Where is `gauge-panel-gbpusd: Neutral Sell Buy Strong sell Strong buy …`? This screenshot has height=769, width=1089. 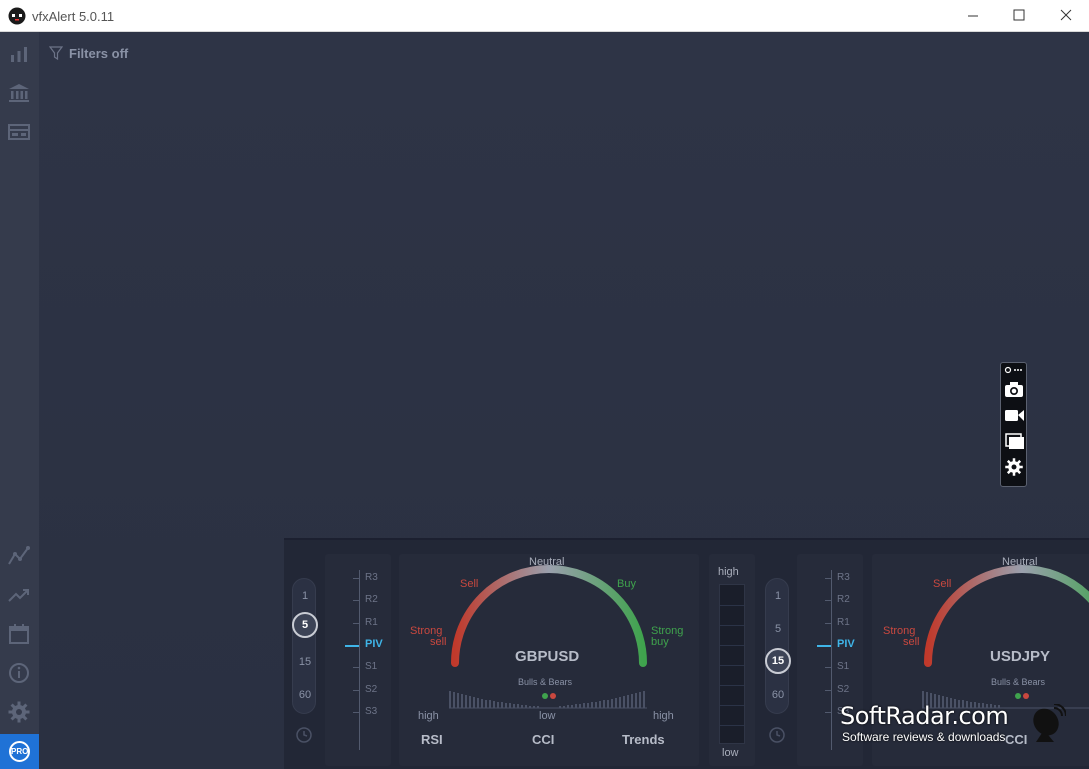 gauge-panel-gbpusd: Neutral Sell Buy Strong sell Strong buy … is located at coordinates (549, 660).